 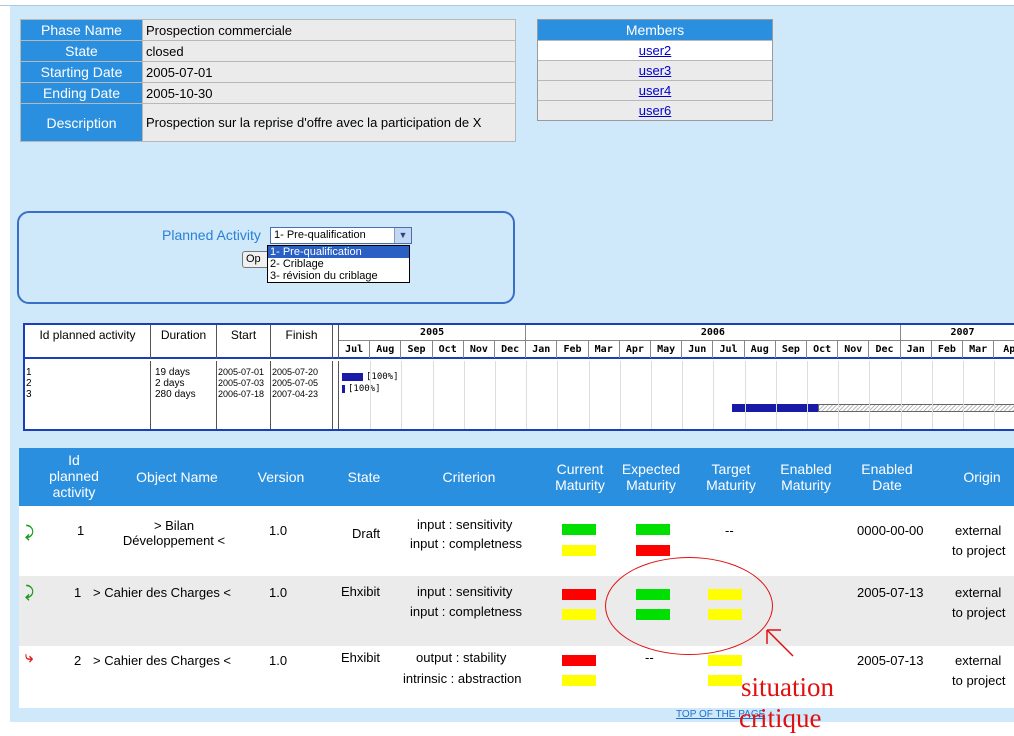 What do you see at coordinates (88, 395) in the screenshot?
I see `gantt-ids: 1 2 3` at bounding box center [88, 395].